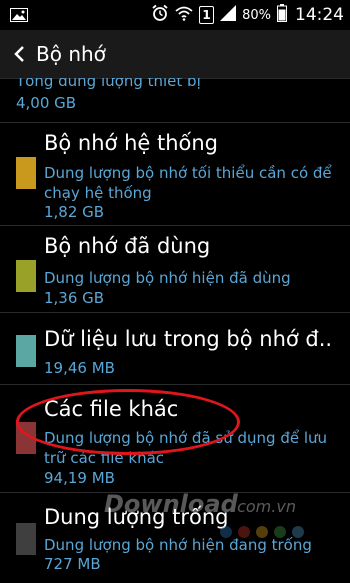  I want to click on item-title: Bộ nhớ đã dùng, so click(127, 246).